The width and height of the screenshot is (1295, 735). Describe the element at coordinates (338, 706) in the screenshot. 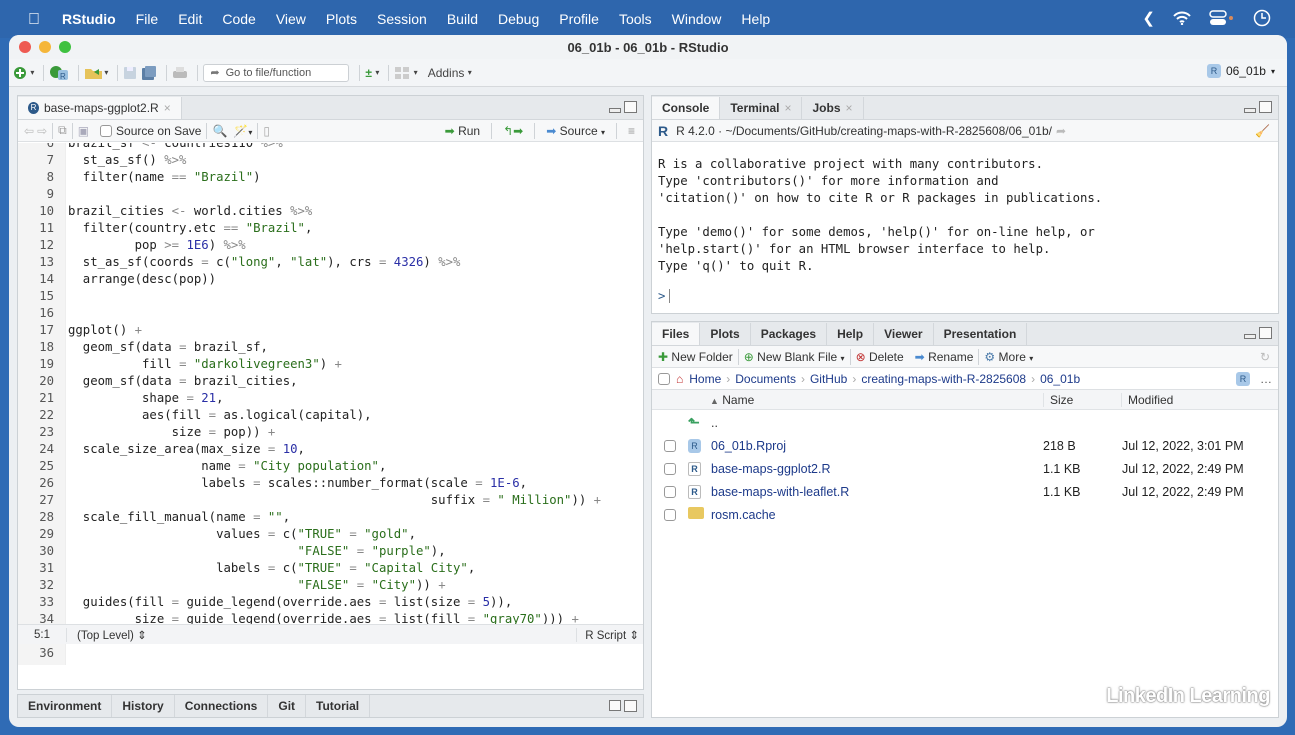

I see `tab-tutorial: Tutorial` at that location.